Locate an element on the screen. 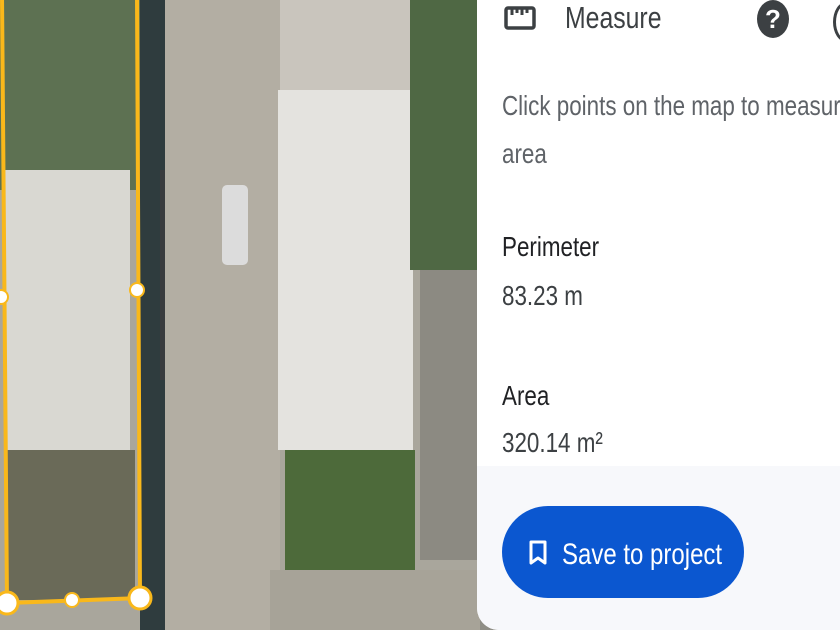 Image resolution: width=840 pixels, height=630 pixels. save-to-project-button: Save to project is located at coordinates (623, 552).